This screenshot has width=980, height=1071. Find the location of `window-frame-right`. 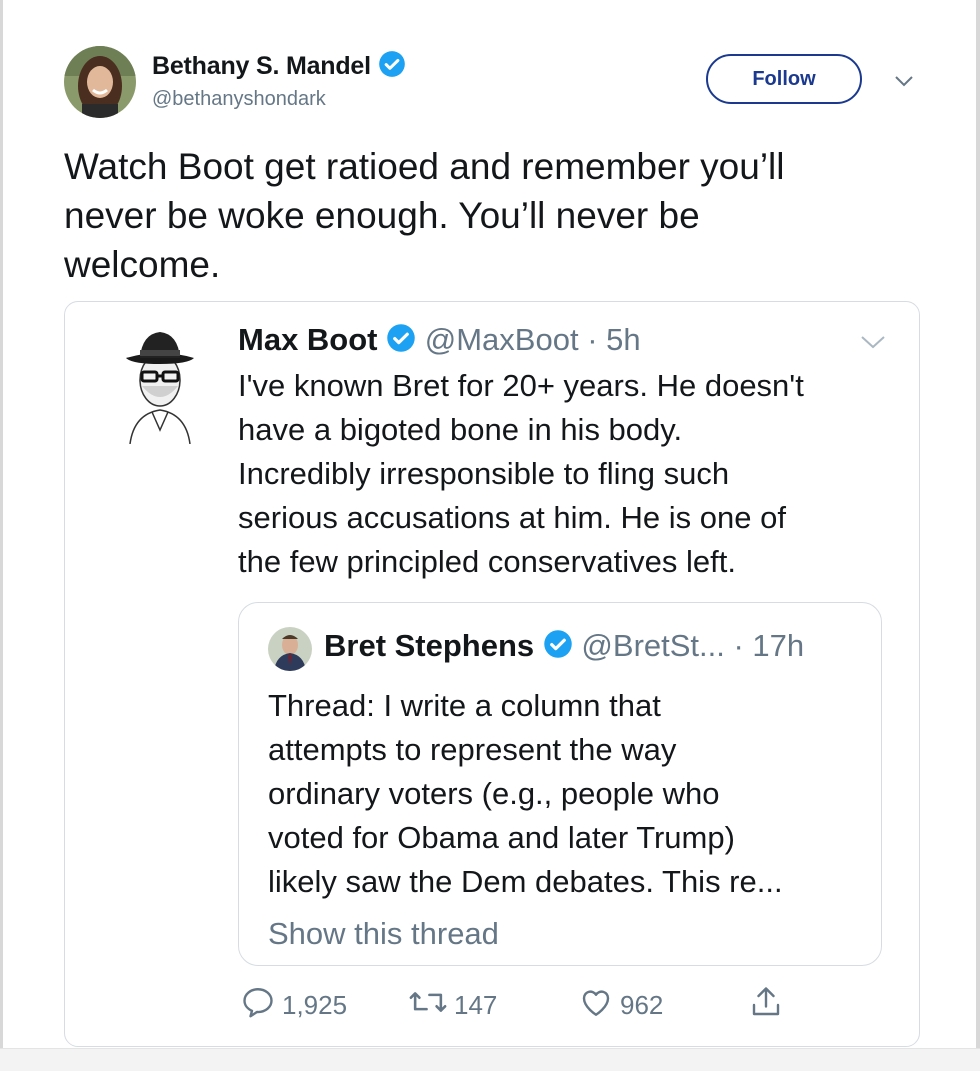

window-frame-right is located at coordinates (978, 535).